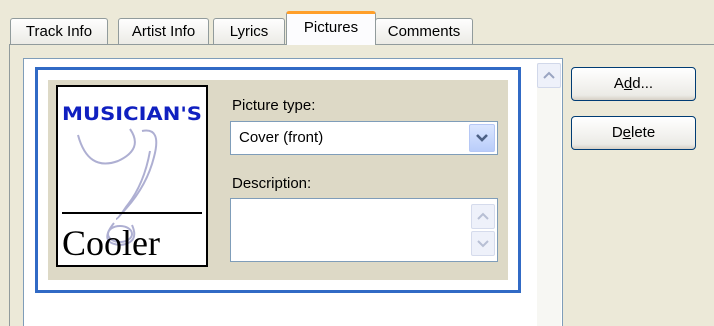 This screenshot has width=714, height=326. Describe the element at coordinates (364, 138) in the screenshot. I see `picture-type-combo: Cover (front)` at that location.